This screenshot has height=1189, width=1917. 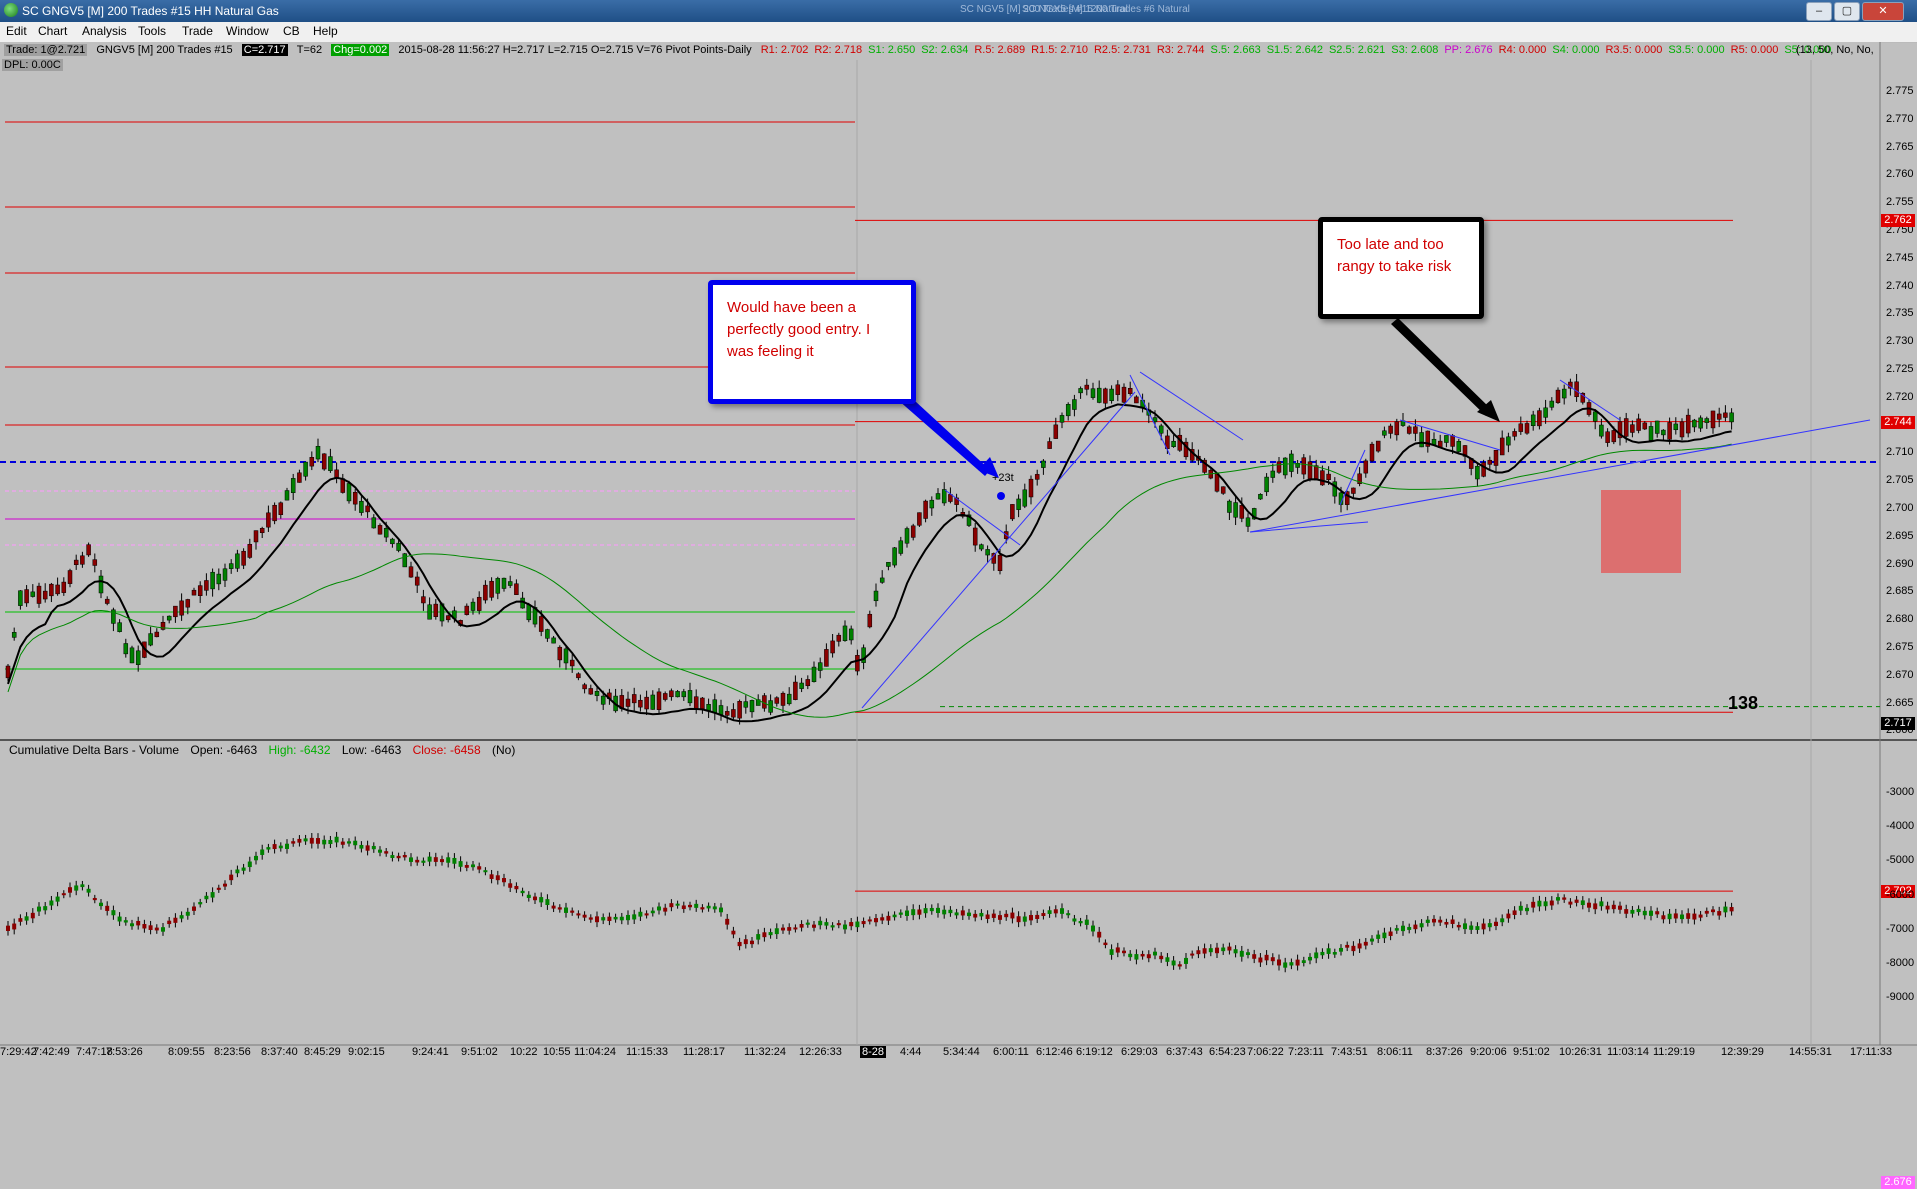 What do you see at coordinates (1900, 480) in the screenshot?
I see `price-axis-label: 2.705` at bounding box center [1900, 480].